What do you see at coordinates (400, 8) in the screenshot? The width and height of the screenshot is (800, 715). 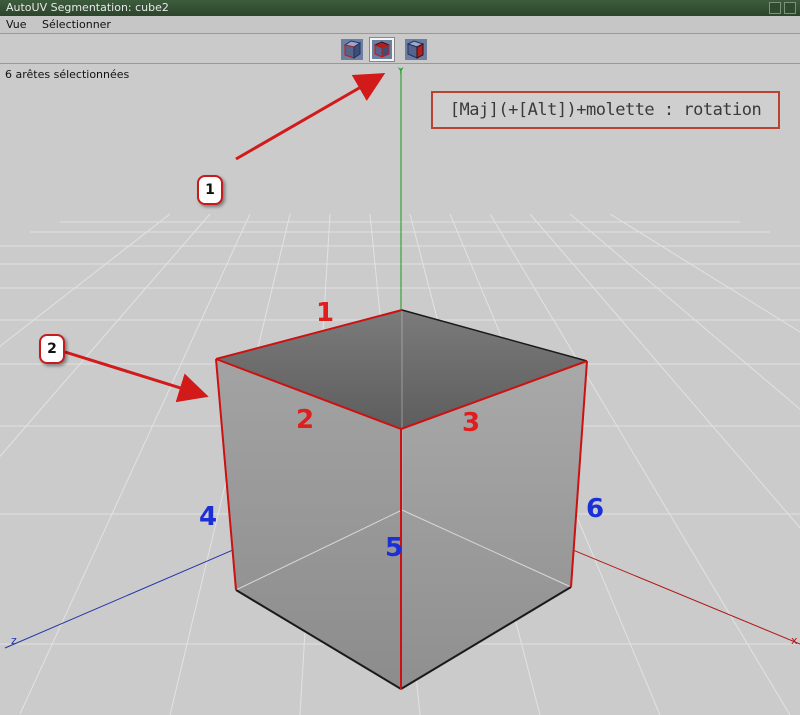 I see `title-bar: AutoUV Segmentation: cube2` at bounding box center [400, 8].